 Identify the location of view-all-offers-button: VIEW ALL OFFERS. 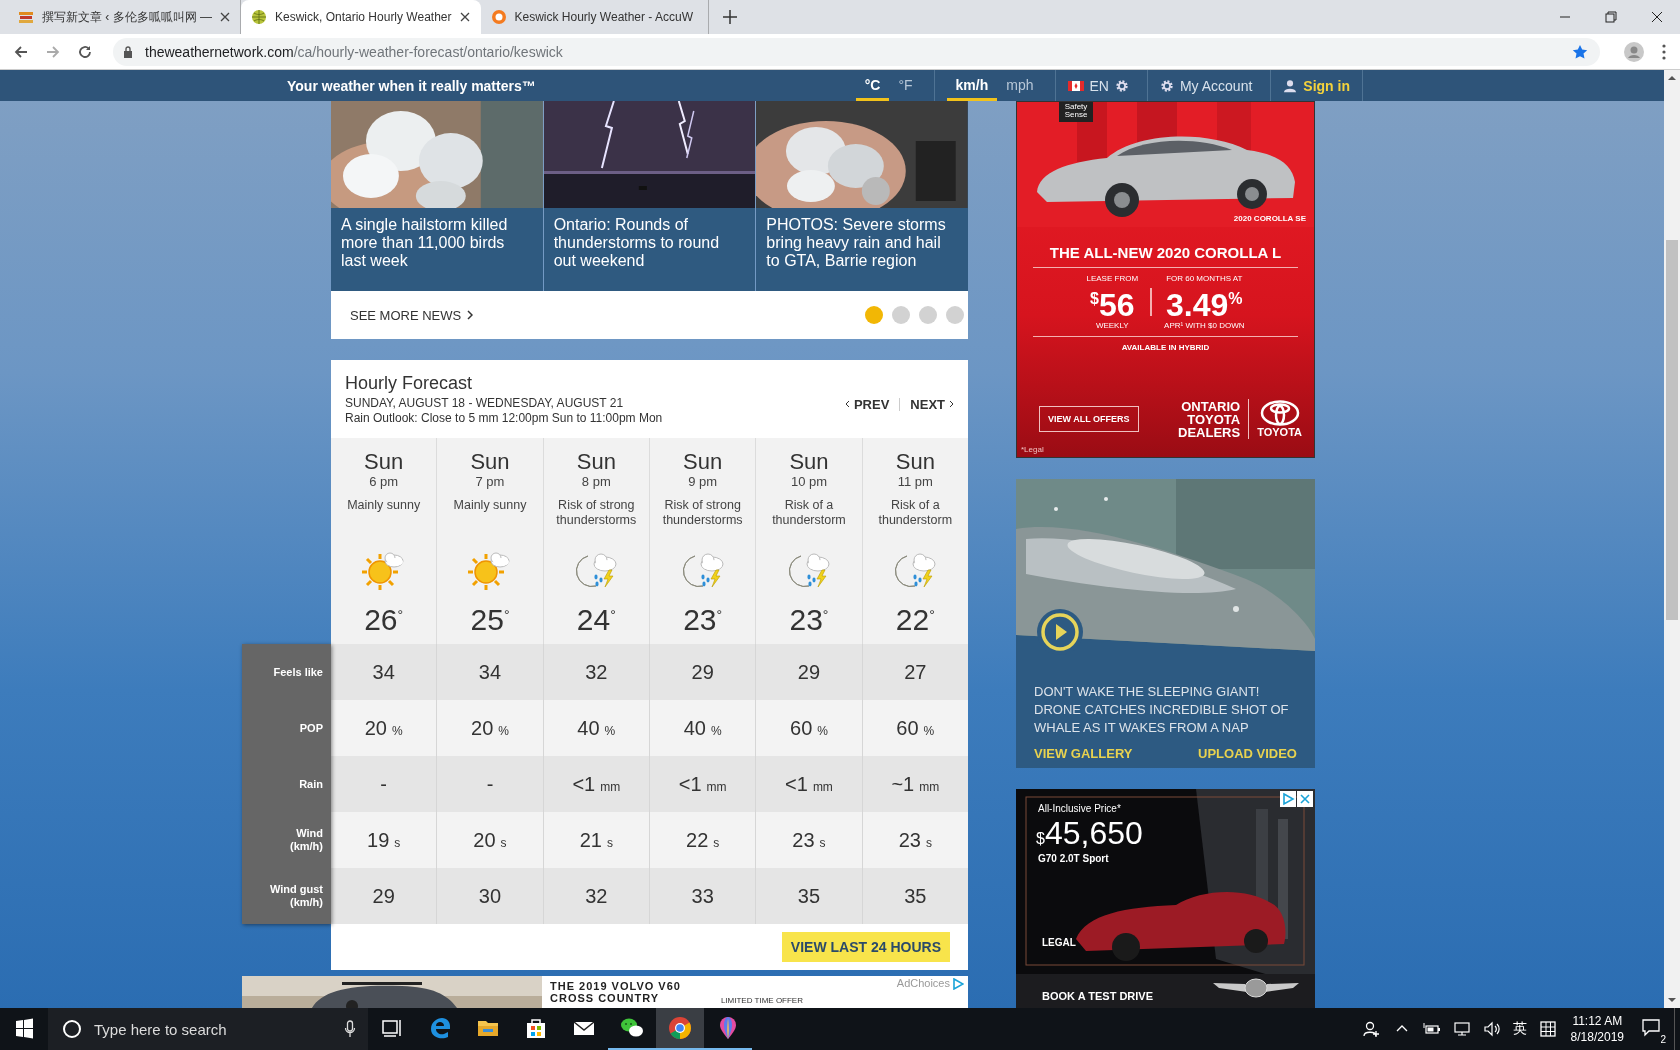
(1089, 419).